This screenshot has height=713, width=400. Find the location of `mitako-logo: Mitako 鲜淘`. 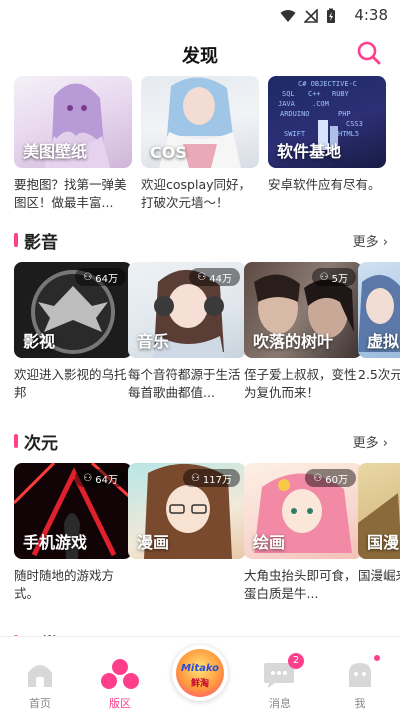

mitako-logo: Mitako 鲜淘 is located at coordinates (200, 673).